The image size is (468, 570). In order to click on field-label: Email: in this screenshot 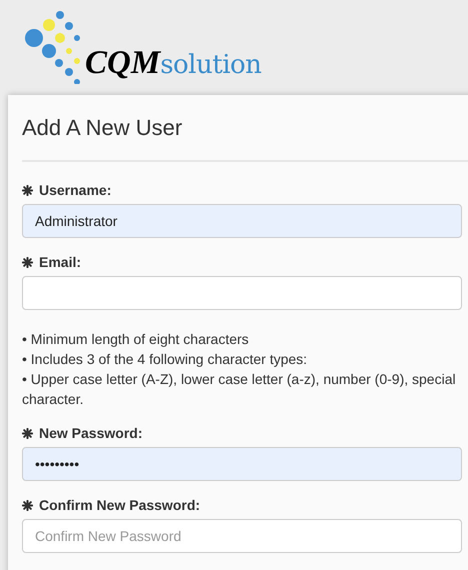, I will do `click(60, 262)`.